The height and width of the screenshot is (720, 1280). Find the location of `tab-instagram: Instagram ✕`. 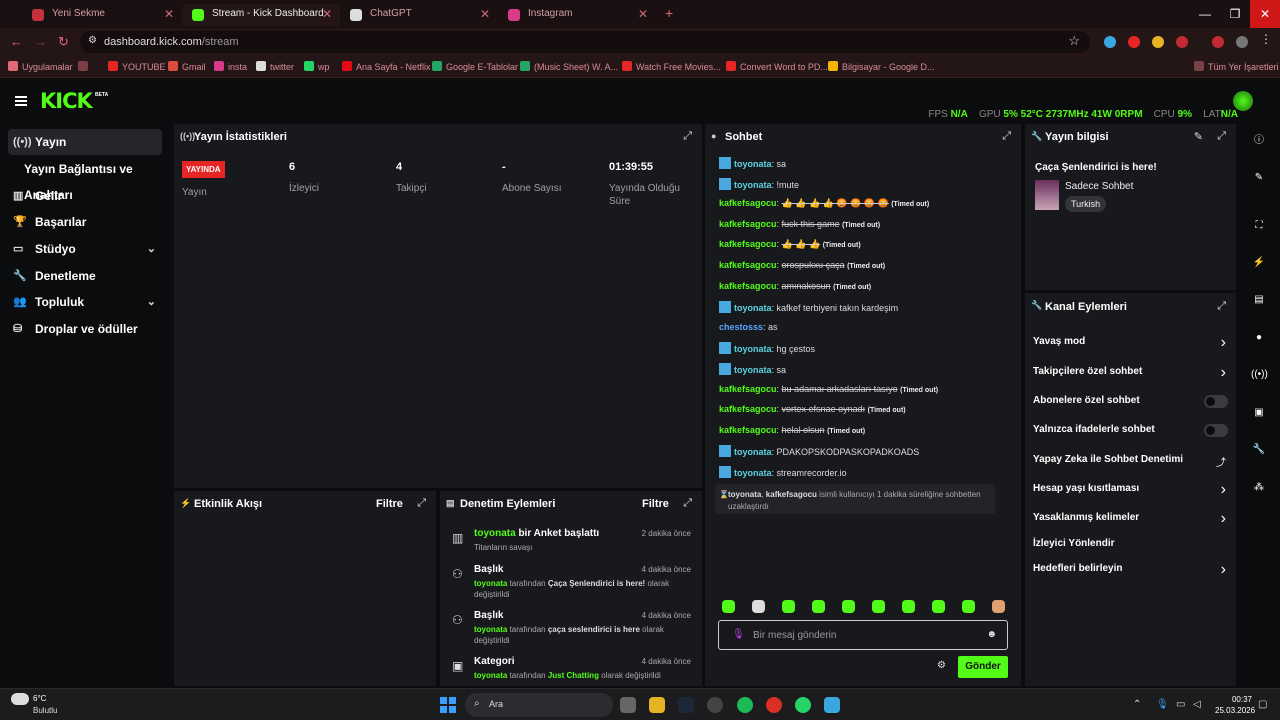

tab-instagram: Instagram ✕ is located at coordinates (577, 15).